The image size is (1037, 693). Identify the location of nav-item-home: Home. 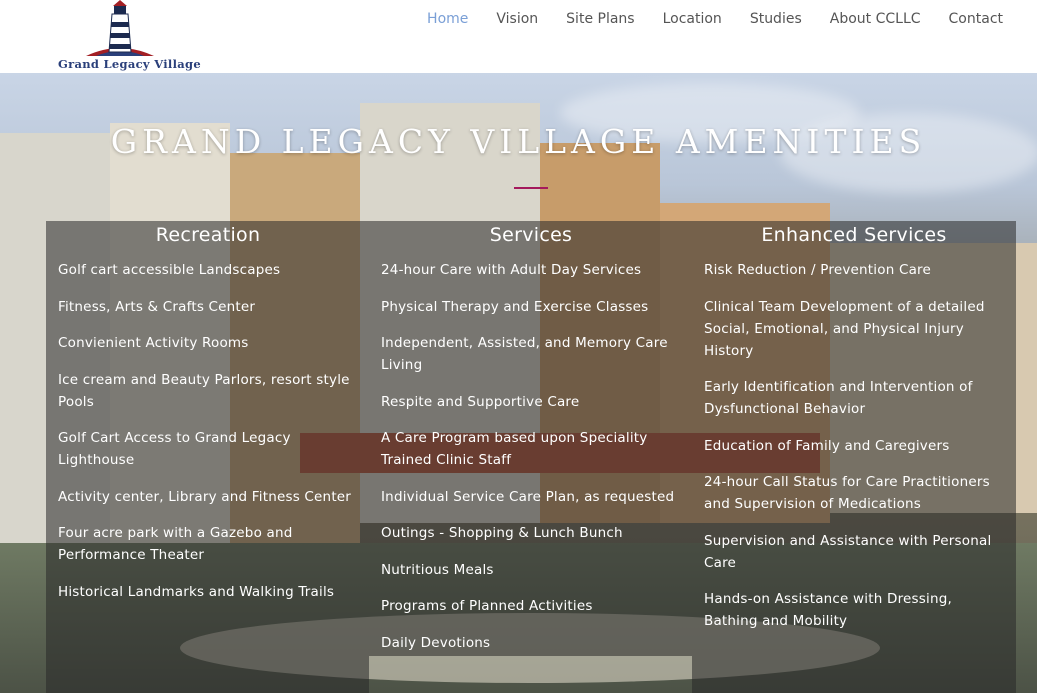
(447, 19).